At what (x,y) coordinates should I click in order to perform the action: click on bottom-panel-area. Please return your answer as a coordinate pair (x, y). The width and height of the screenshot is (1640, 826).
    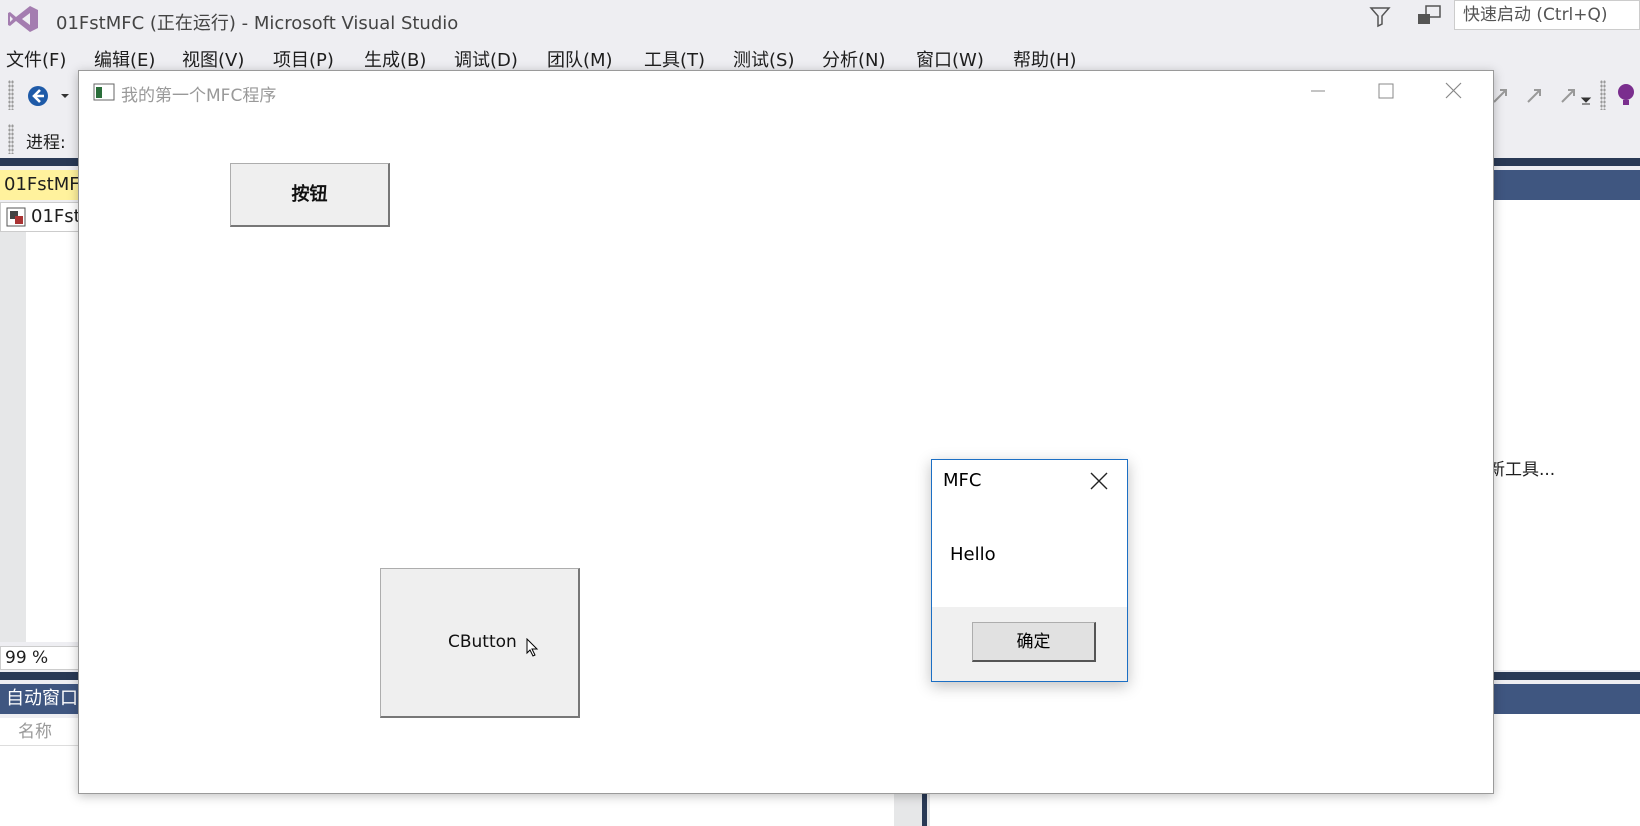
    Looking at the image, I should click on (780, 810).